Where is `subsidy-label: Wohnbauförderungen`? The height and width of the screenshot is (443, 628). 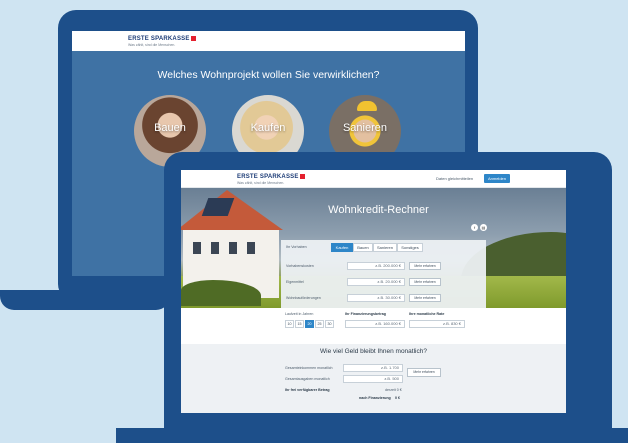
subsidy-label: Wohnbauförderungen is located at coordinates (303, 298).